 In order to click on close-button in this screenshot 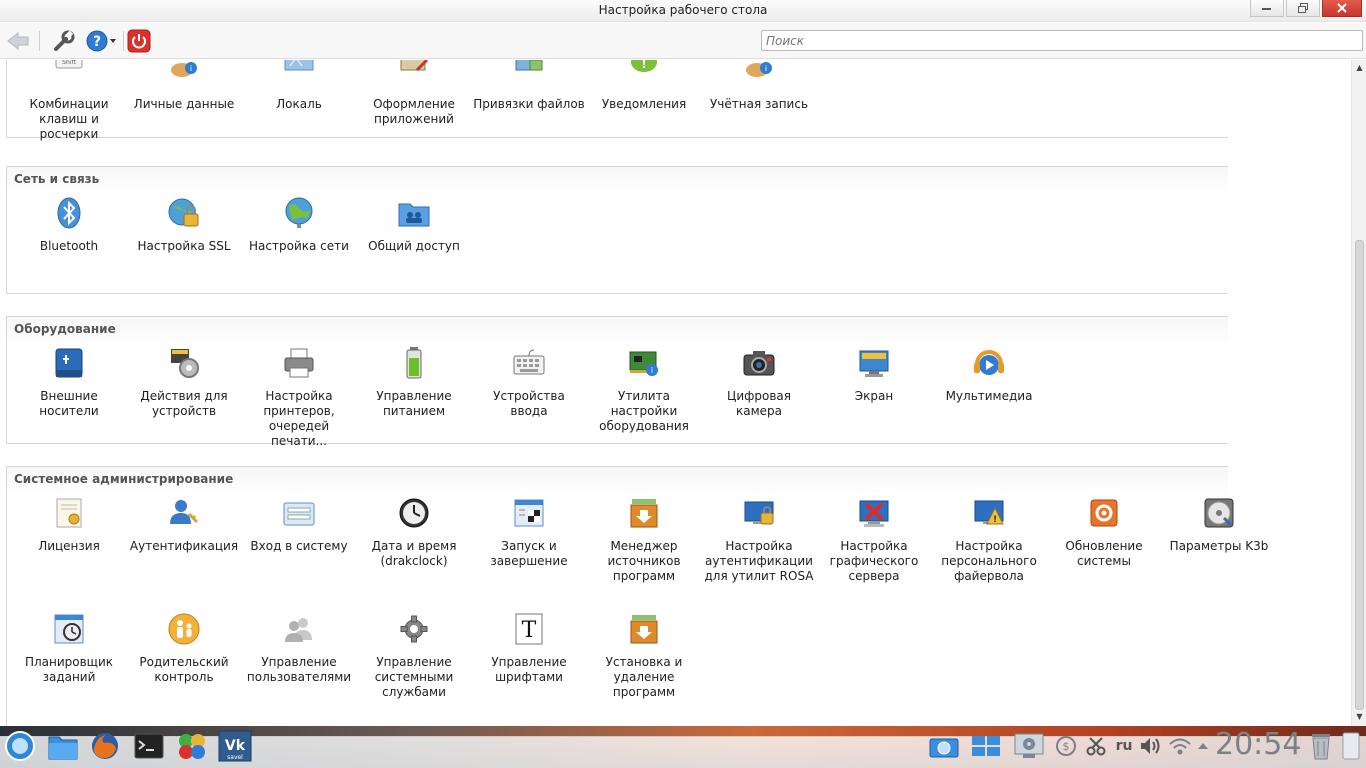, I will do `click(1342, 8)`.